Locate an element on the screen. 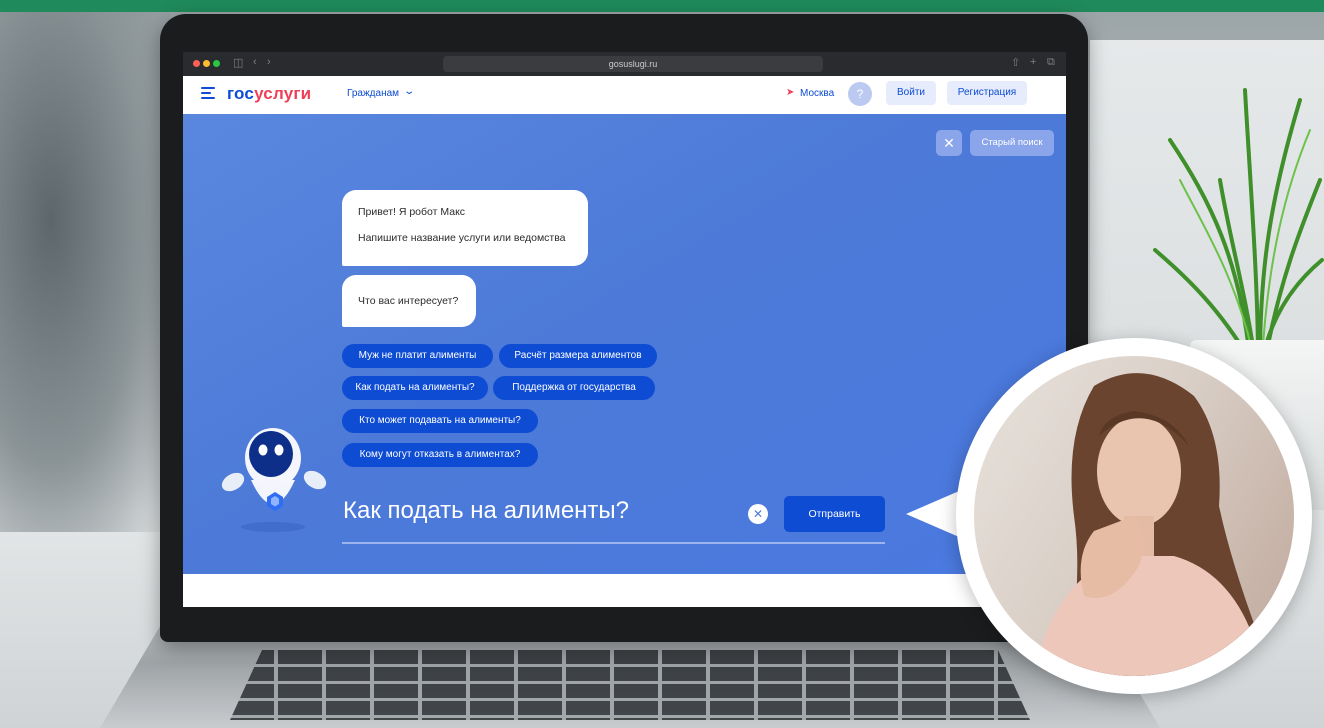  minimize-window-icon is located at coordinates (206, 63).